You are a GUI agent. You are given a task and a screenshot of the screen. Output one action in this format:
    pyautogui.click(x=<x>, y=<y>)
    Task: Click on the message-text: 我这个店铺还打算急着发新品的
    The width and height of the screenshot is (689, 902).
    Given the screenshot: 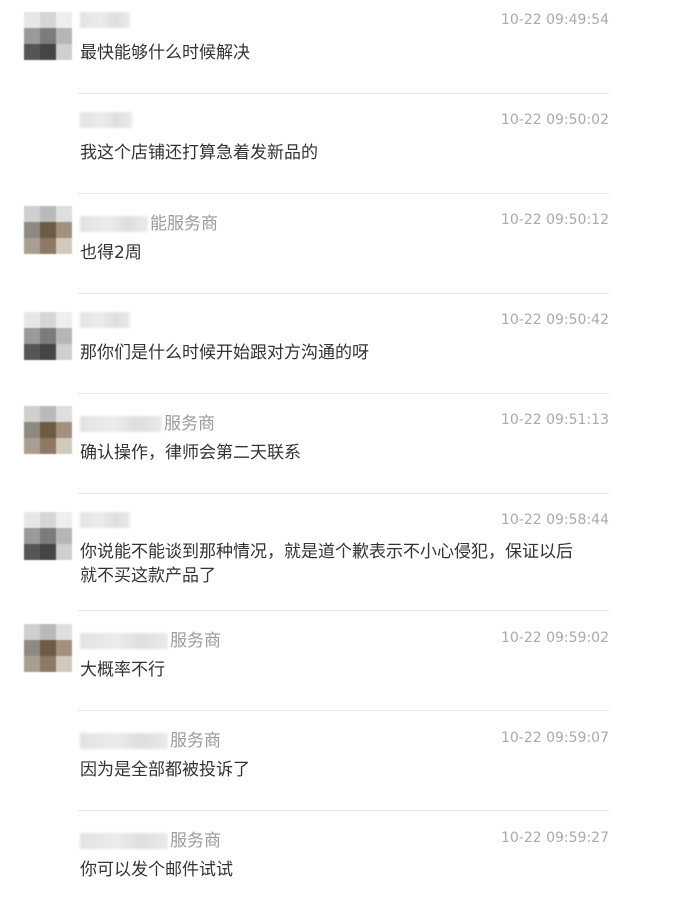 What is the action you would take?
    pyautogui.click(x=199, y=153)
    